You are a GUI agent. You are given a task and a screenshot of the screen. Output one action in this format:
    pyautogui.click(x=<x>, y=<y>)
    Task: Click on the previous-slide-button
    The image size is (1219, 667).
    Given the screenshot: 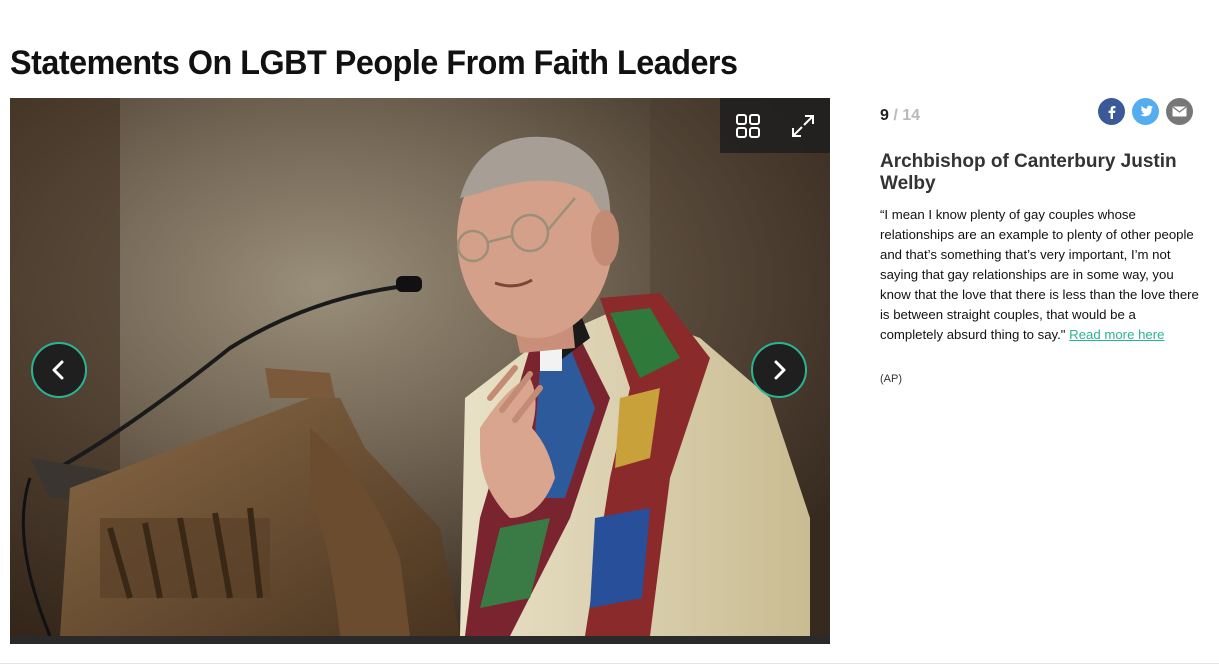 What is the action you would take?
    pyautogui.click(x=59, y=370)
    